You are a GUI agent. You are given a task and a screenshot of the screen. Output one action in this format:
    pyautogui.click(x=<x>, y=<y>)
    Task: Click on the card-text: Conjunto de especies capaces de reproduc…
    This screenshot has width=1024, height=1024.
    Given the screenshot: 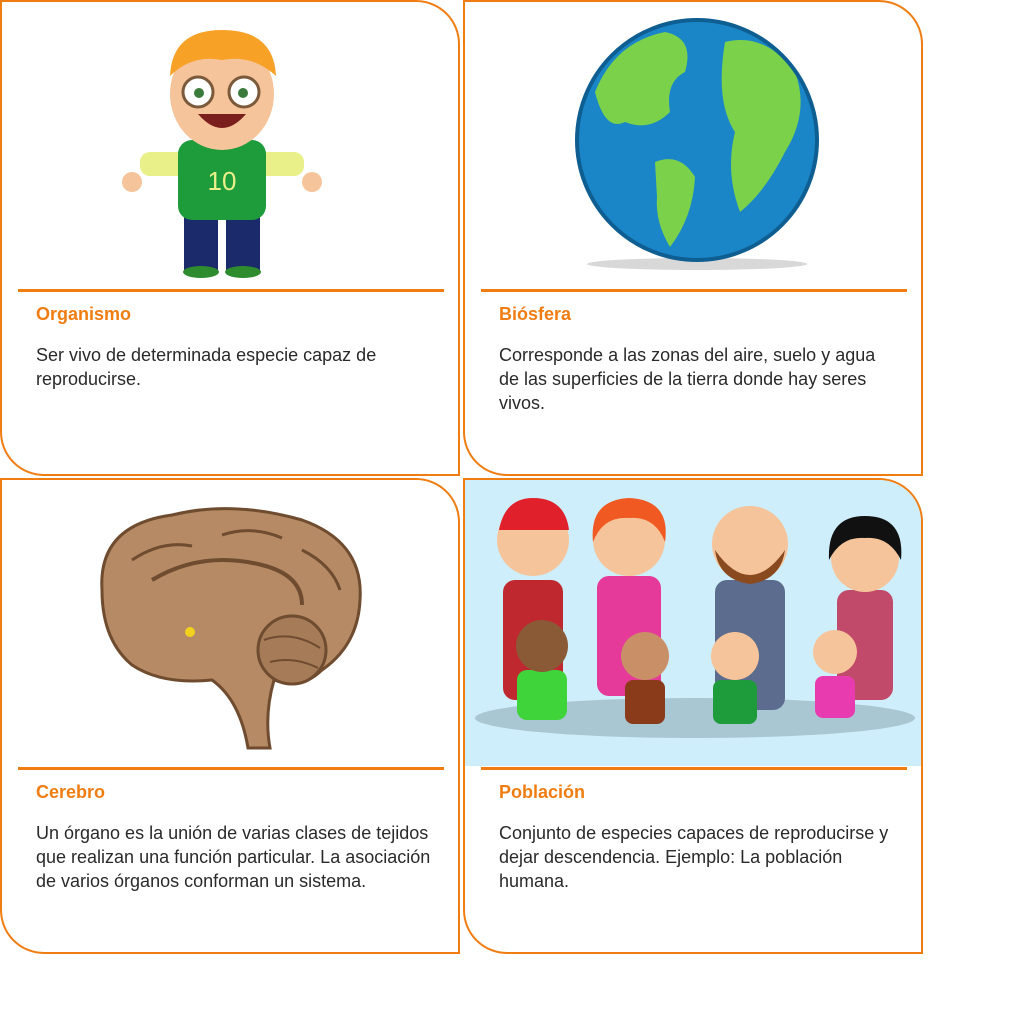 What is the action you would take?
    pyautogui.click(x=694, y=857)
    